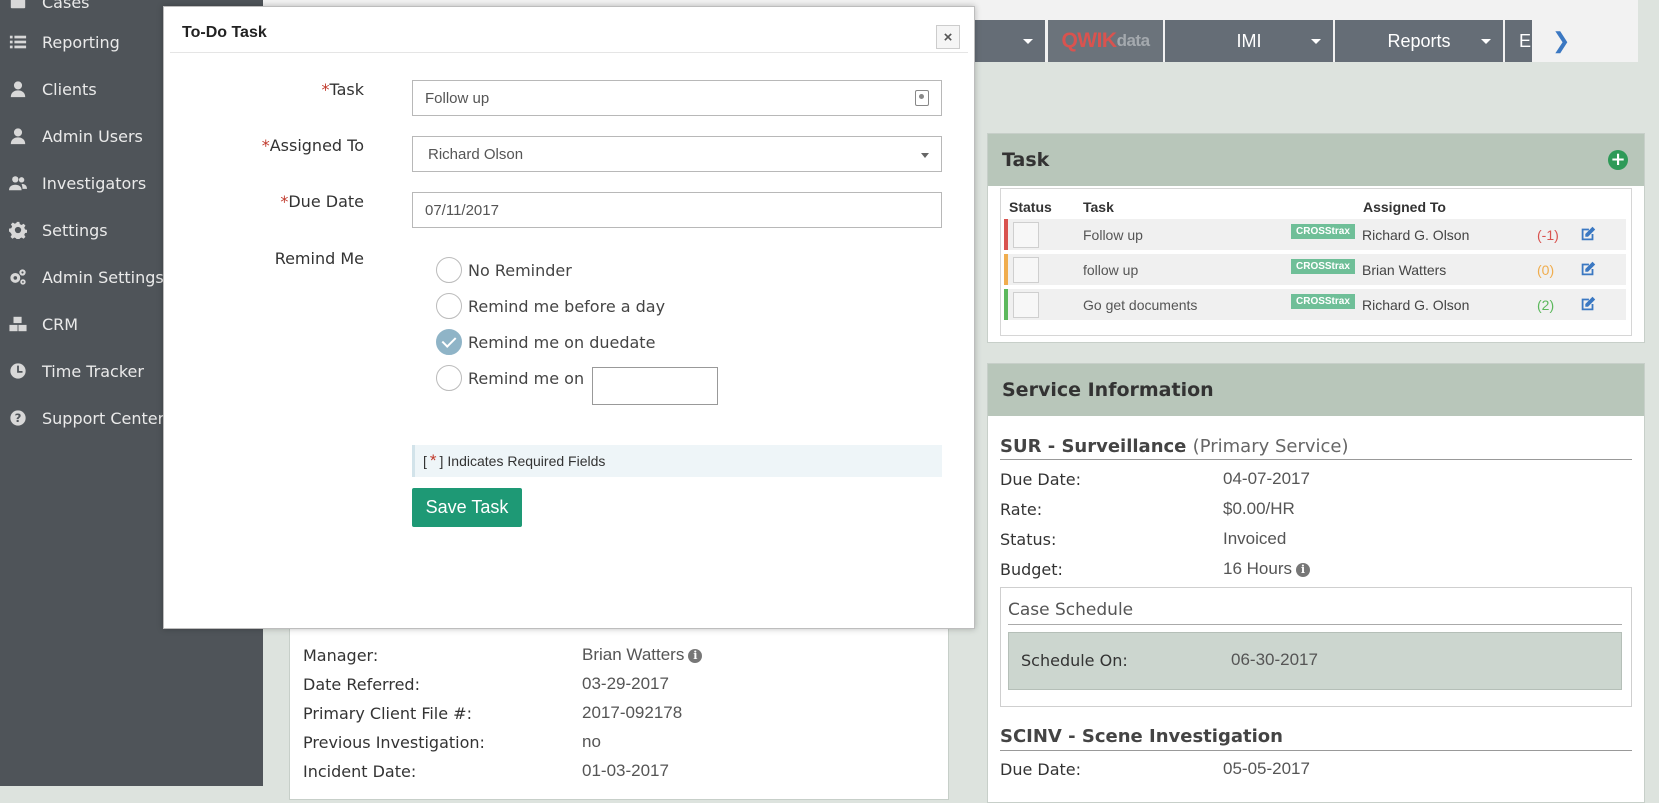 Image resolution: width=1659 pixels, height=803 pixels. Describe the element at coordinates (1030, 207) in the screenshot. I see `column-header-status: Status` at that location.